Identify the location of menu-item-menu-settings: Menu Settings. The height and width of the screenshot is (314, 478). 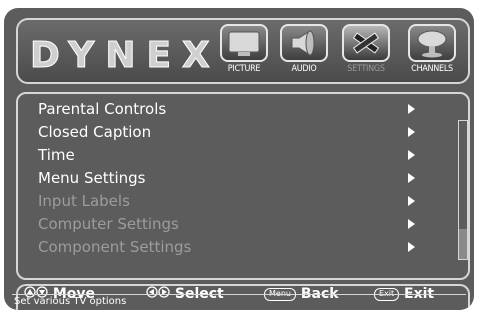
(243, 178).